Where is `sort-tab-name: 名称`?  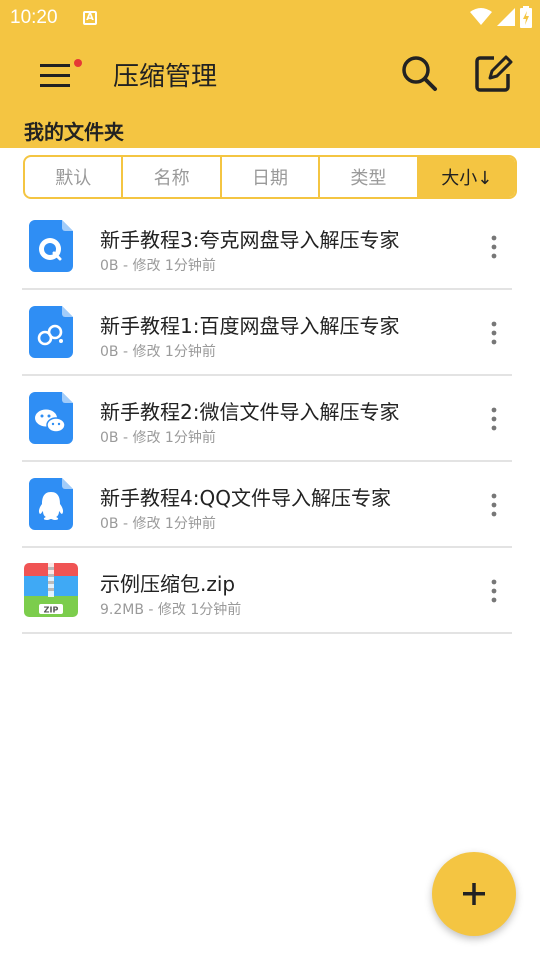 sort-tab-name: 名称 is located at coordinates (172, 177).